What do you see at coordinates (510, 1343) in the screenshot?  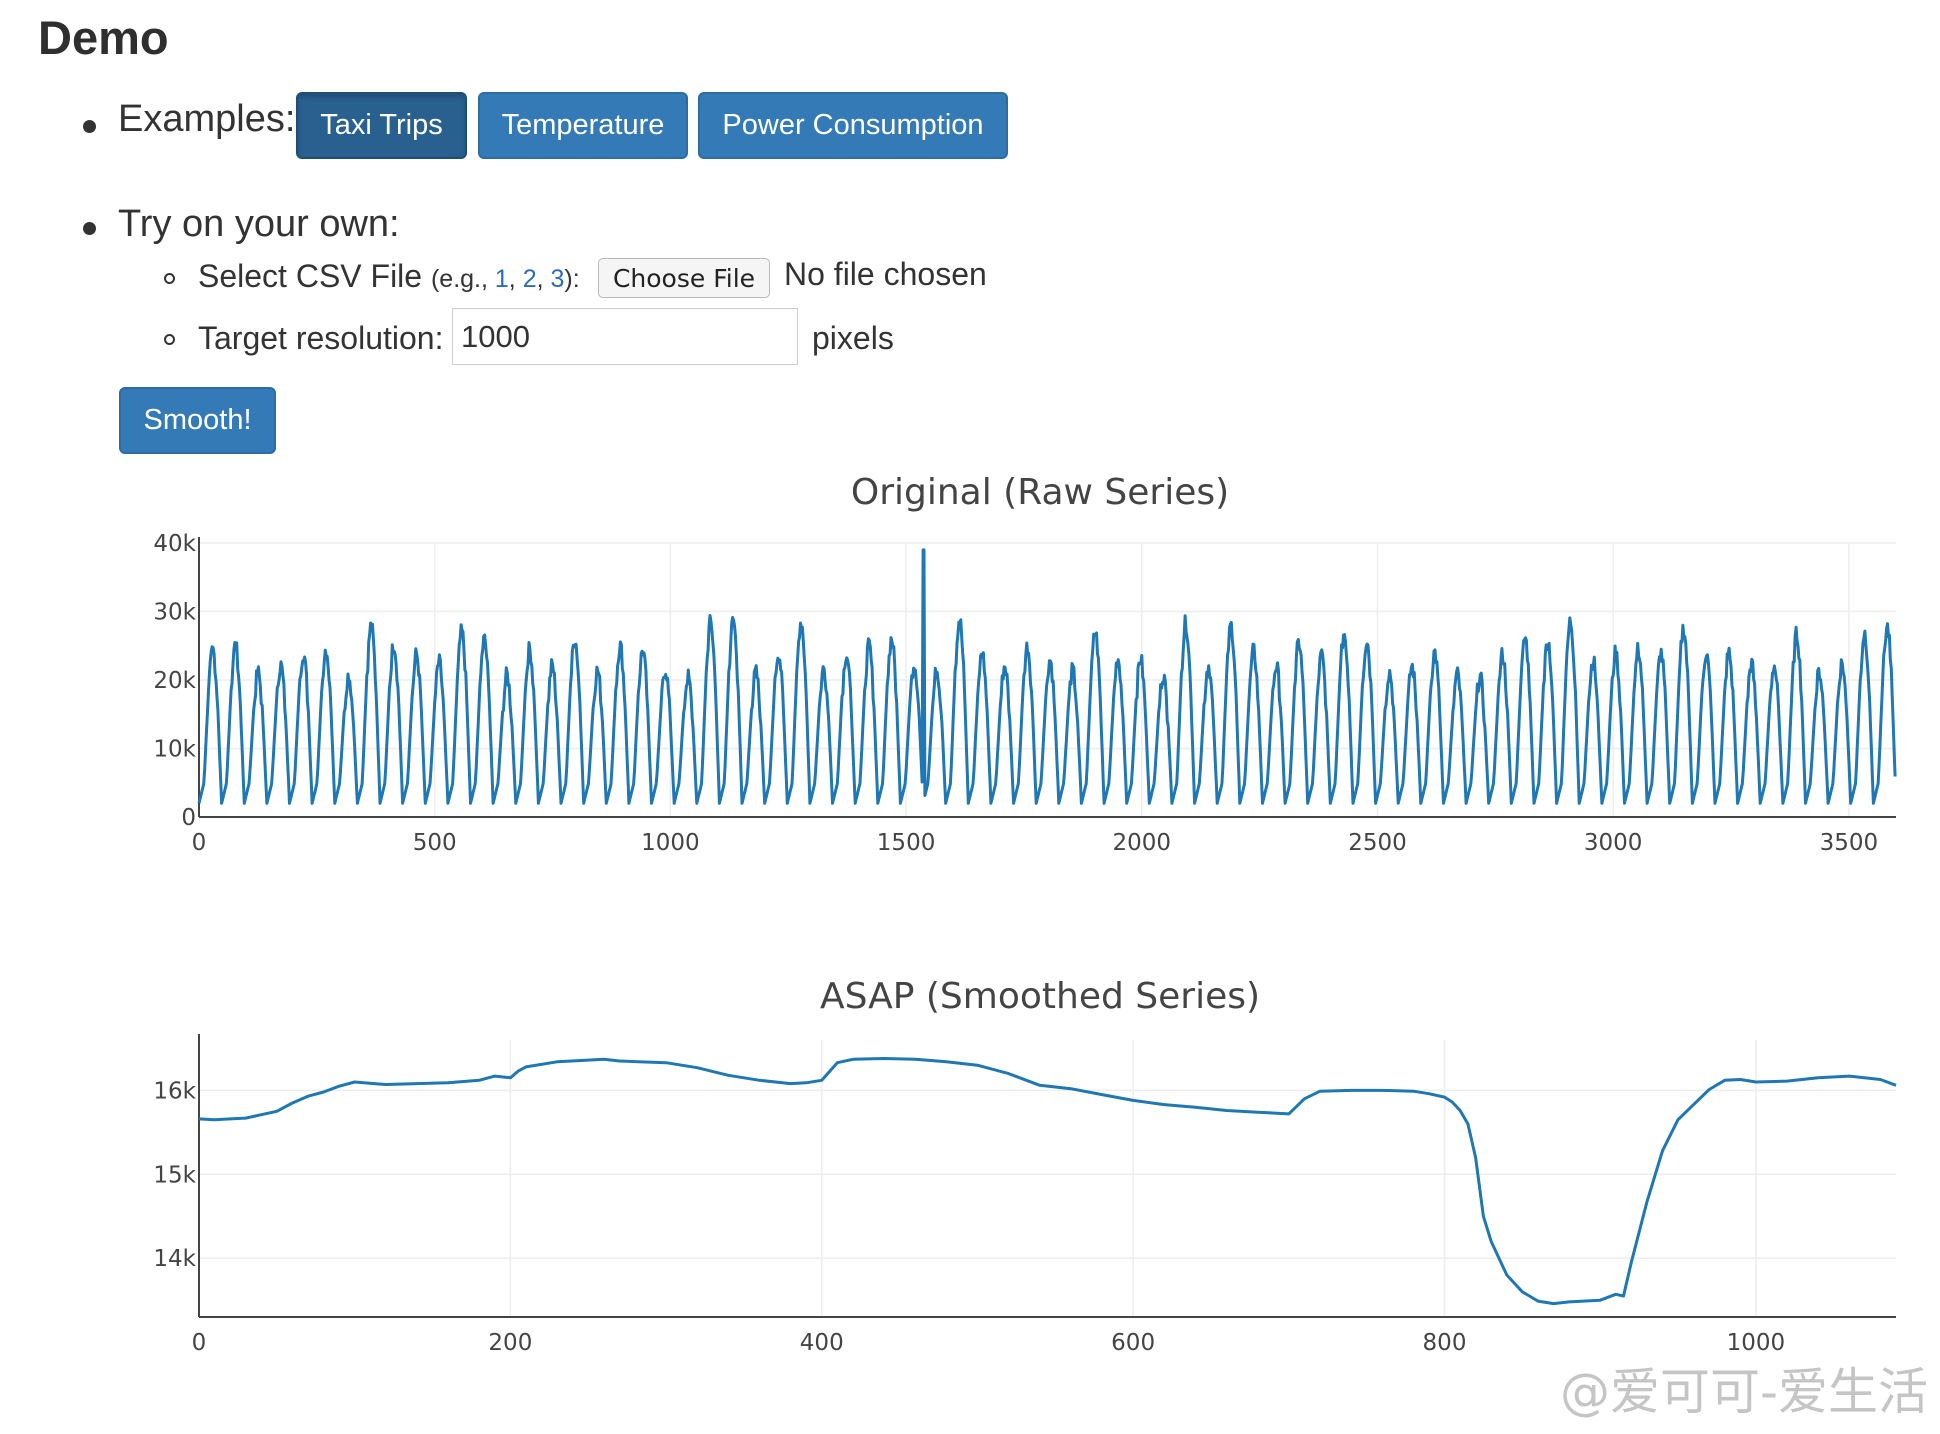 I see `x-tick-label: 200` at bounding box center [510, 1343].